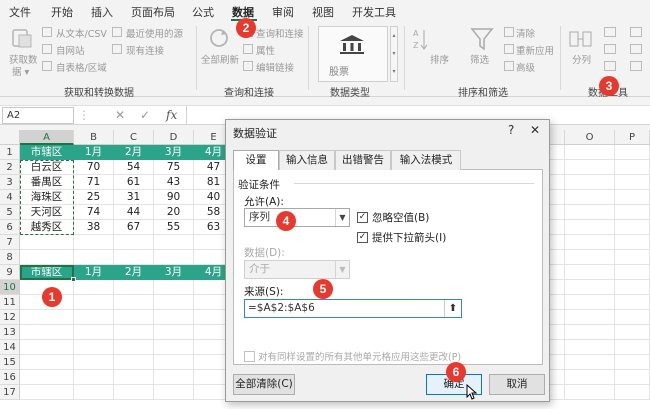  Describe the element at coordinates (610, 66) in the screenshot. I see `data-validation-icon` at that location.